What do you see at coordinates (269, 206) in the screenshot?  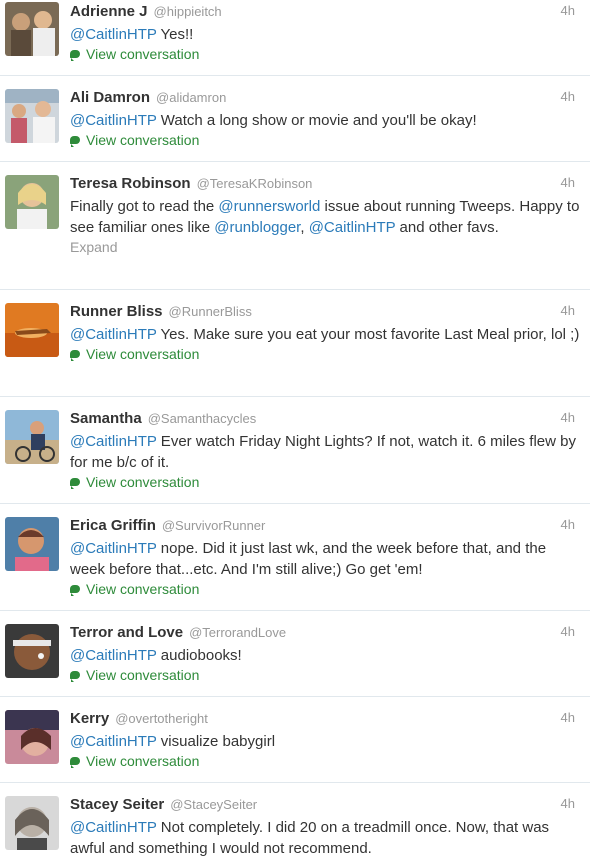 I see `mention-link: @runnersworld` at bounding box center [269, 206].